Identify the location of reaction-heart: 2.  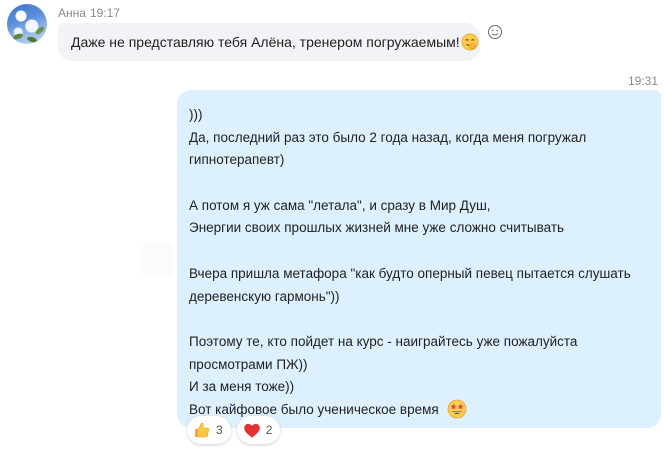
(258, 430).